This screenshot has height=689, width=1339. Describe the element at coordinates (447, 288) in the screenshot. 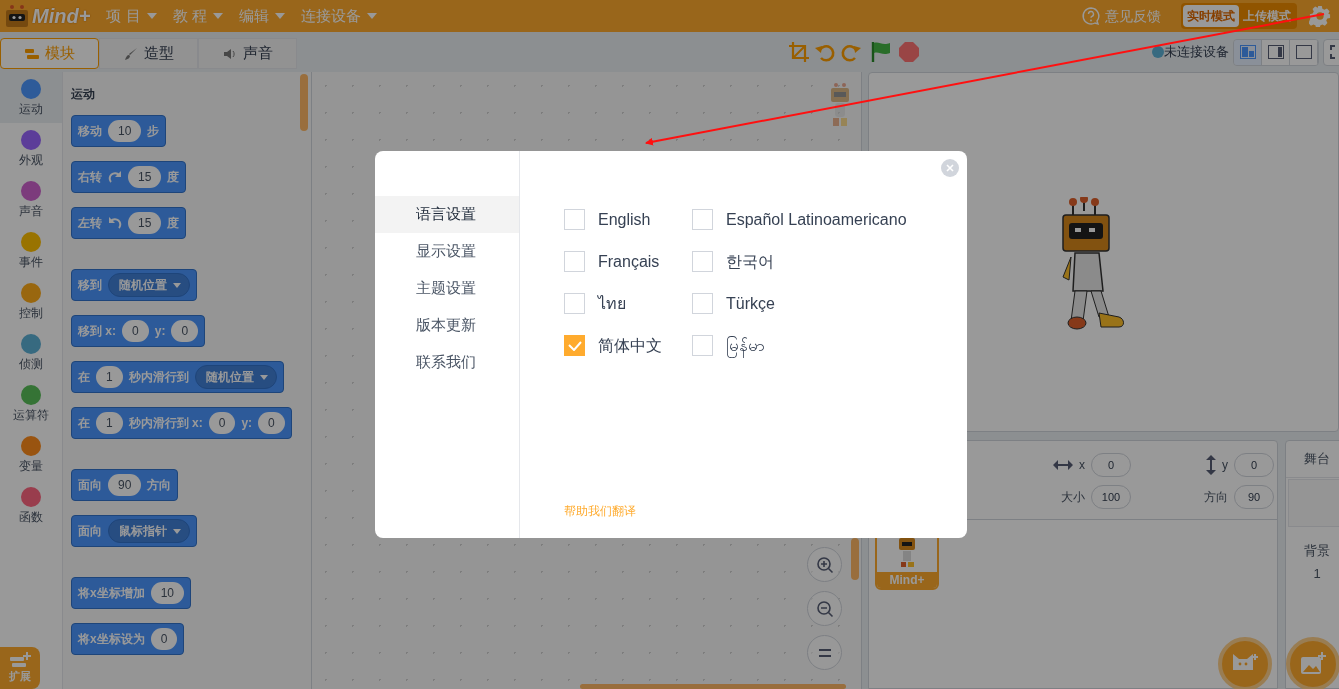

I see `settings-nav-item: 主题设置` at that location.